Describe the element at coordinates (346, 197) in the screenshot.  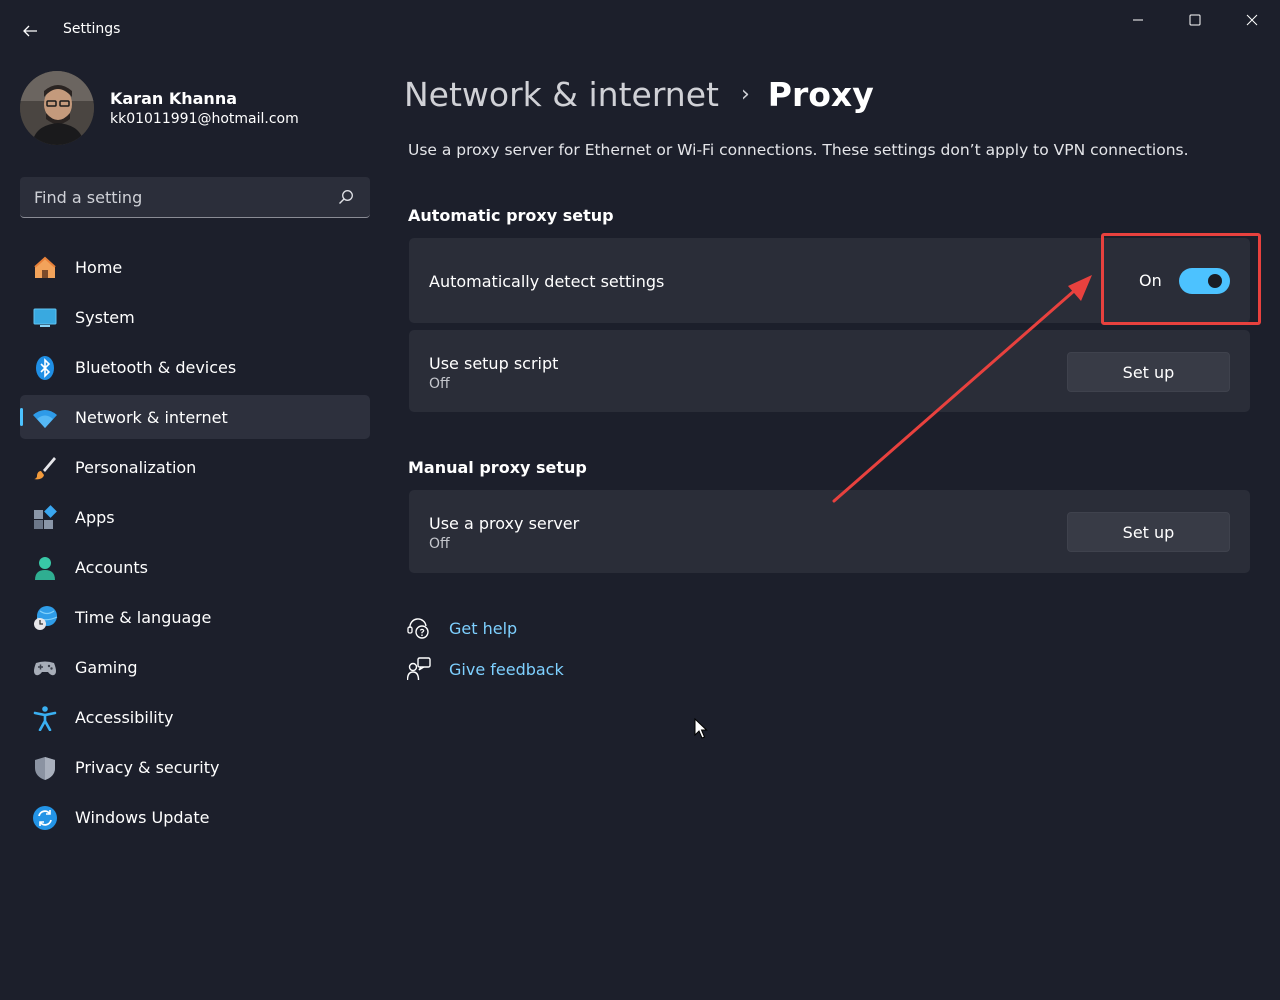
I see `search-icon` at that location.